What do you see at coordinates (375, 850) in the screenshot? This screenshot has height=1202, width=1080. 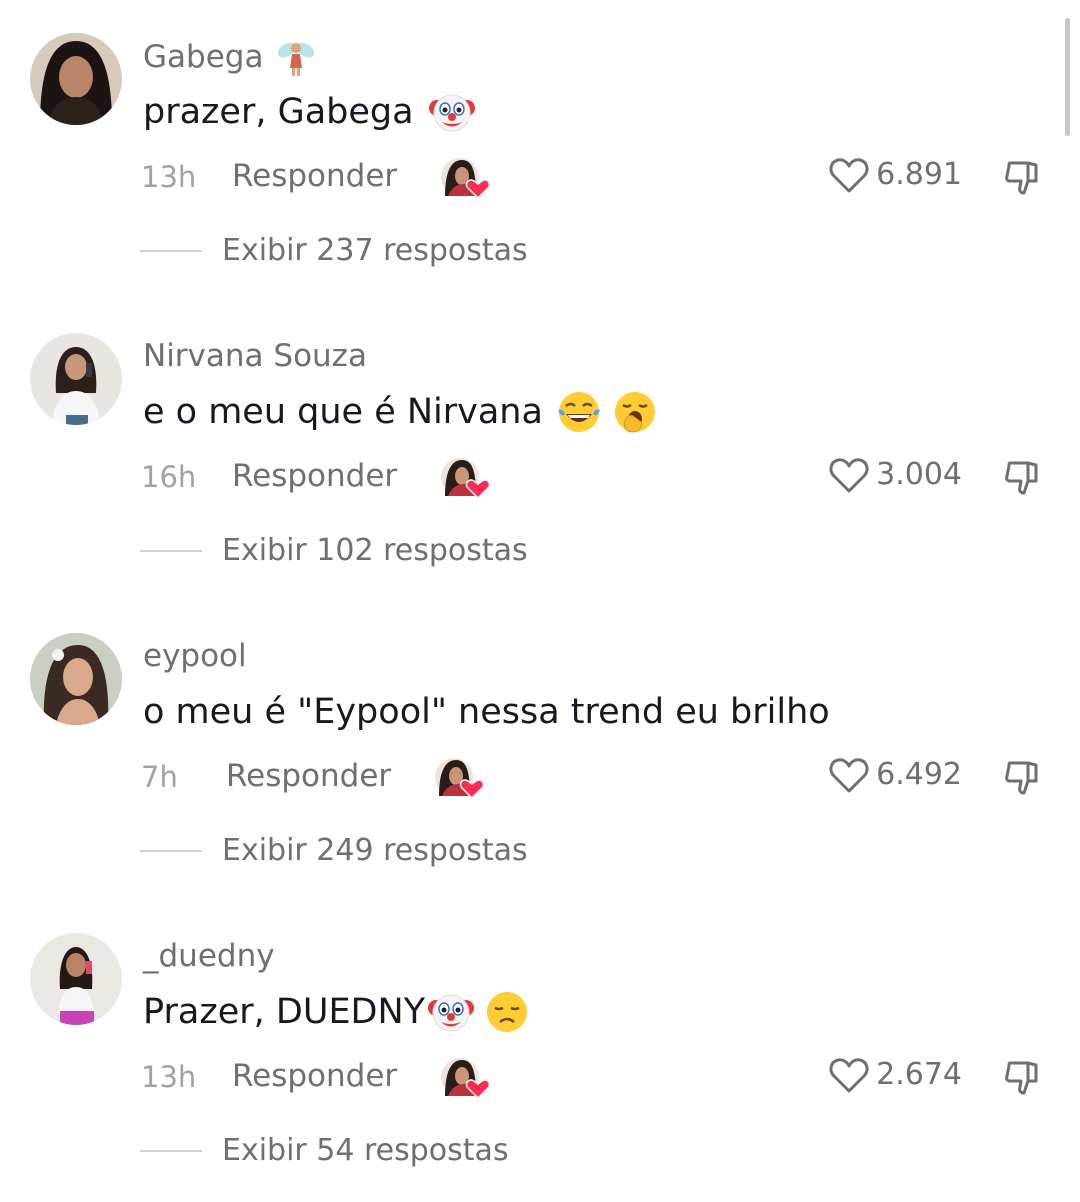 I see `view-replies-label: Exibir 249 respostas` at bounding box center [375, 850].